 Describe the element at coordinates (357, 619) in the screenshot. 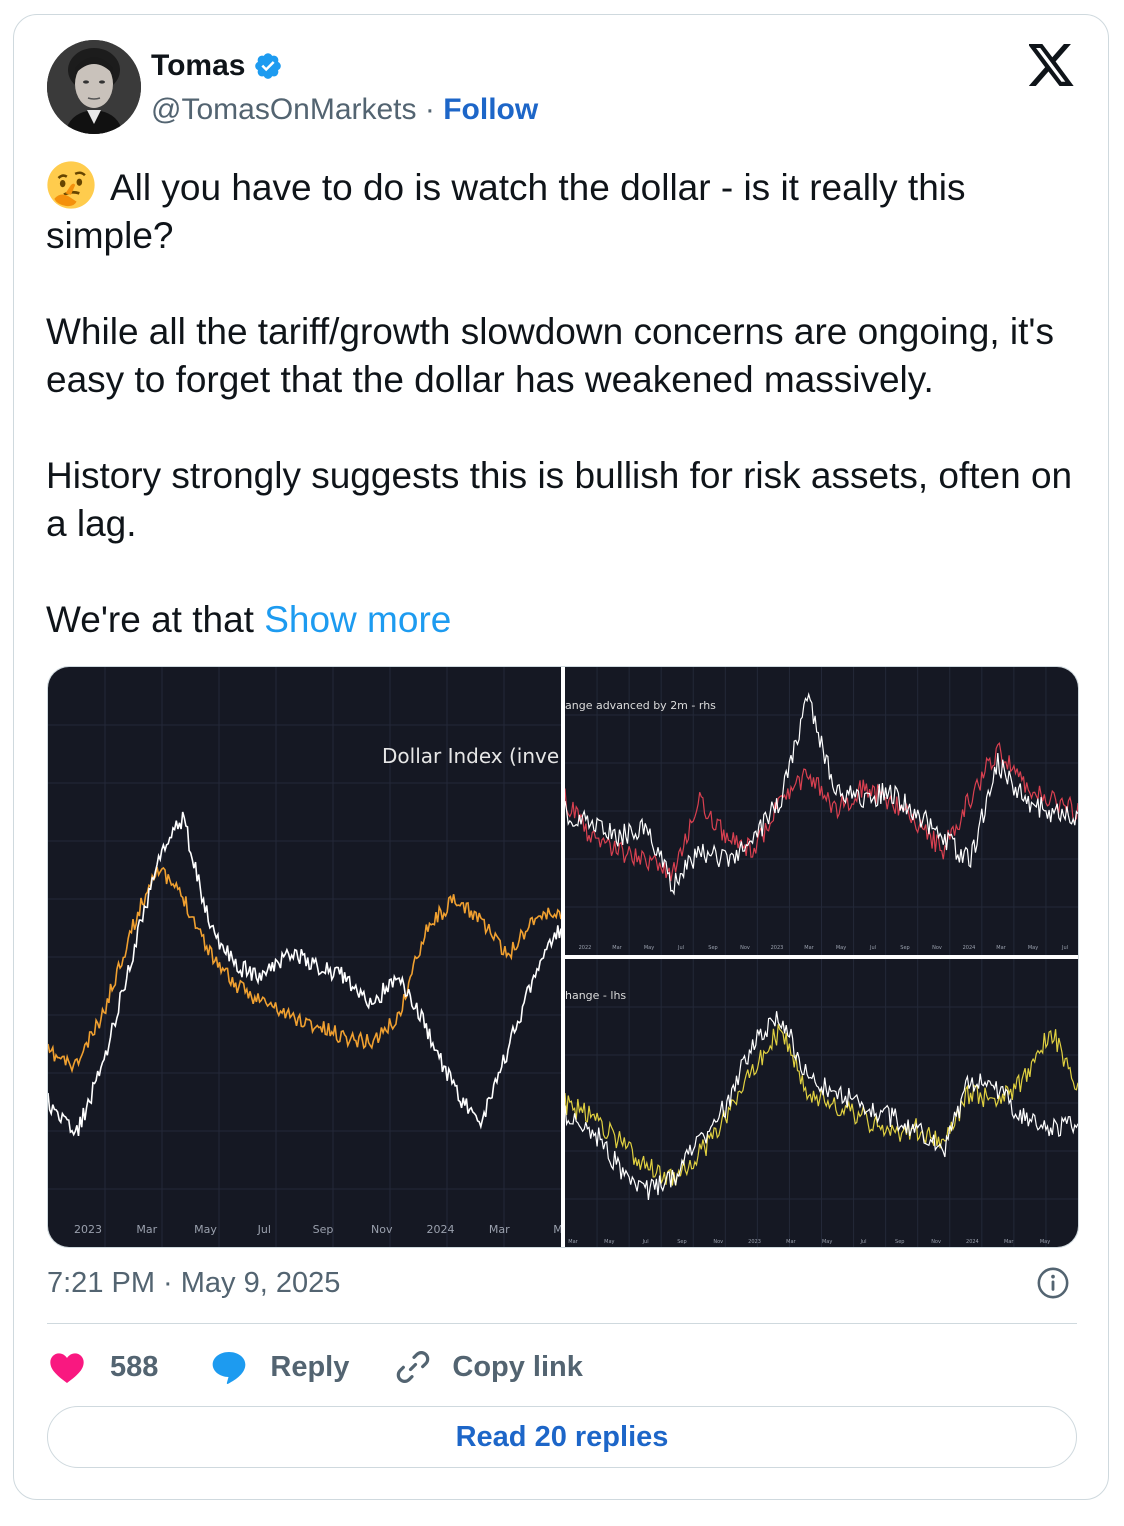

I see `show-more-link: Show more` at that location.